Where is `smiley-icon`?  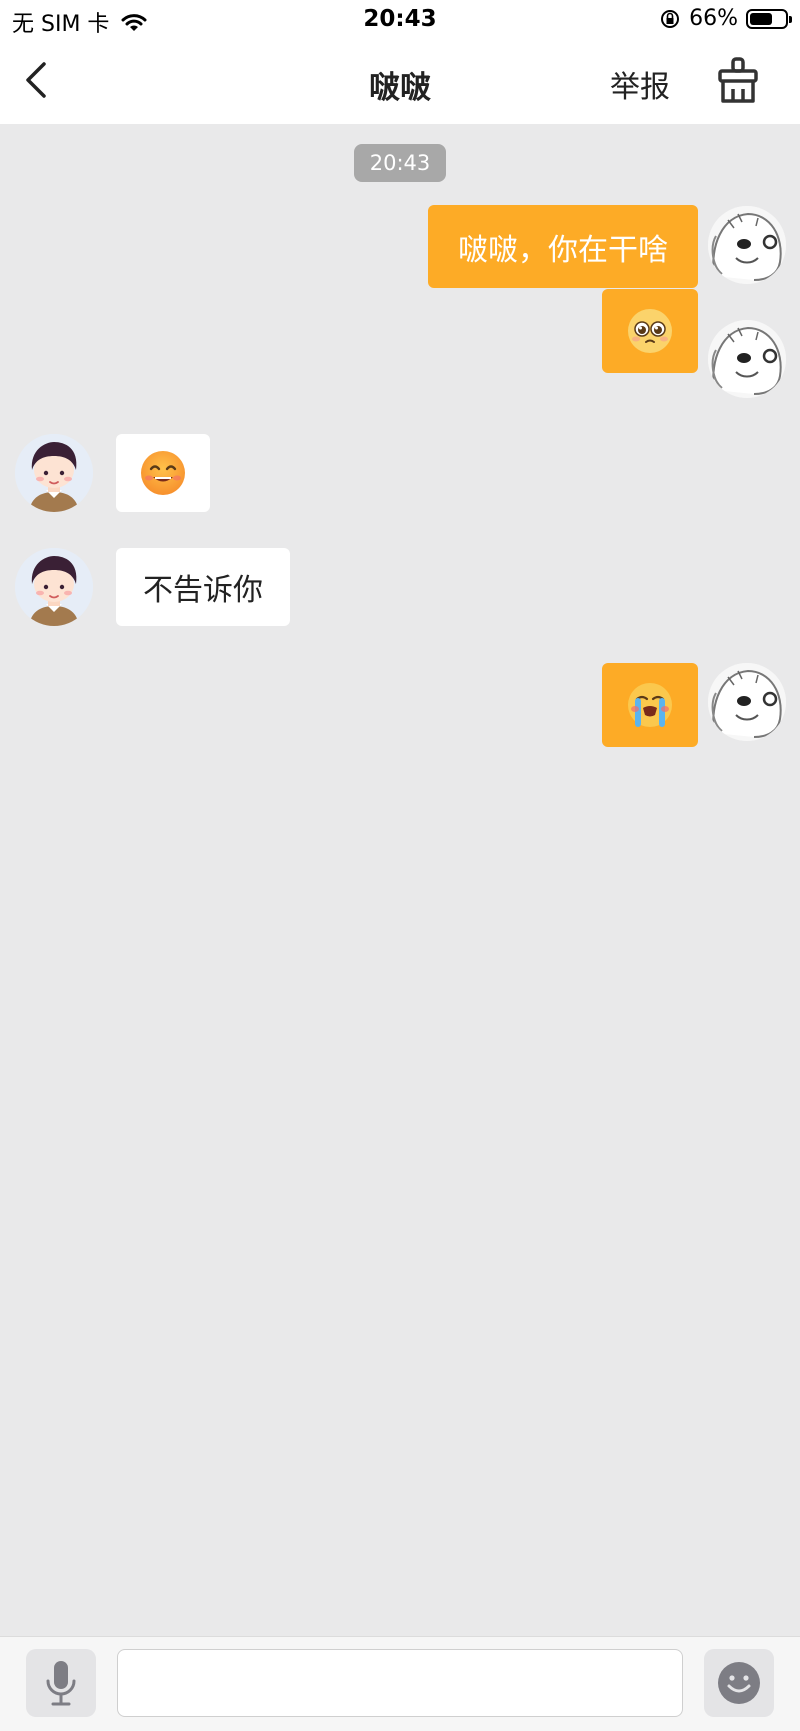 smiley-icon is located at coordinates (739, 1683).